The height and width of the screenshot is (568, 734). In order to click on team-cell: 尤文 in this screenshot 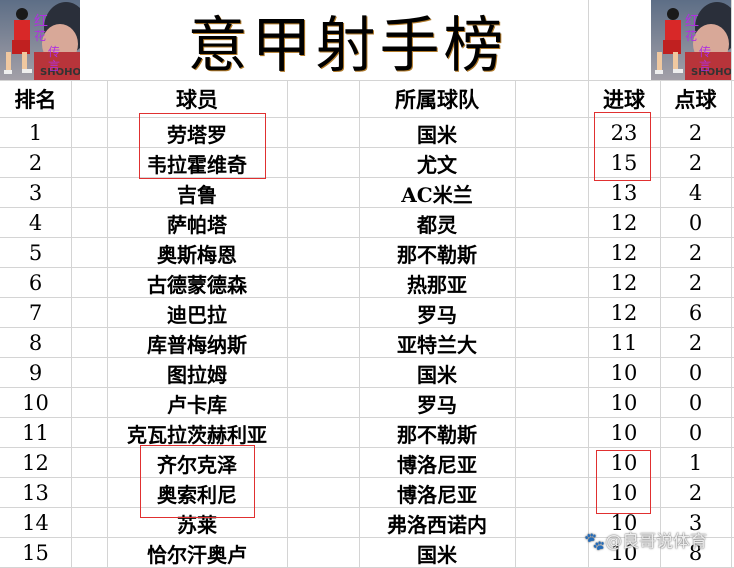, I will do `click(437, 164)`.